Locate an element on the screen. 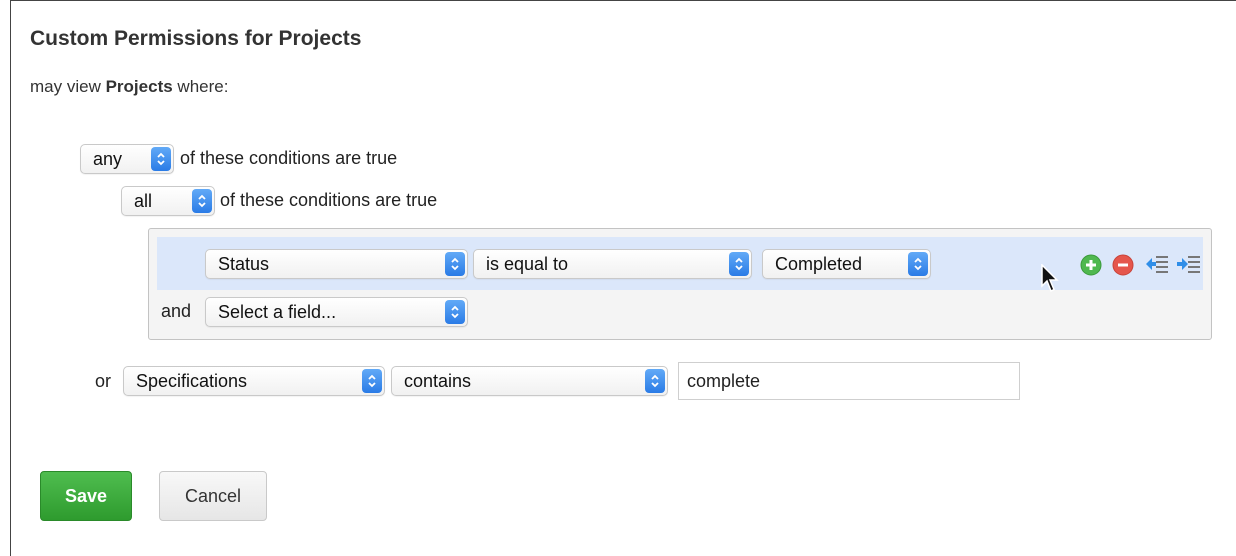  or-field-value: Specifications is located at coordinates (192, 381).